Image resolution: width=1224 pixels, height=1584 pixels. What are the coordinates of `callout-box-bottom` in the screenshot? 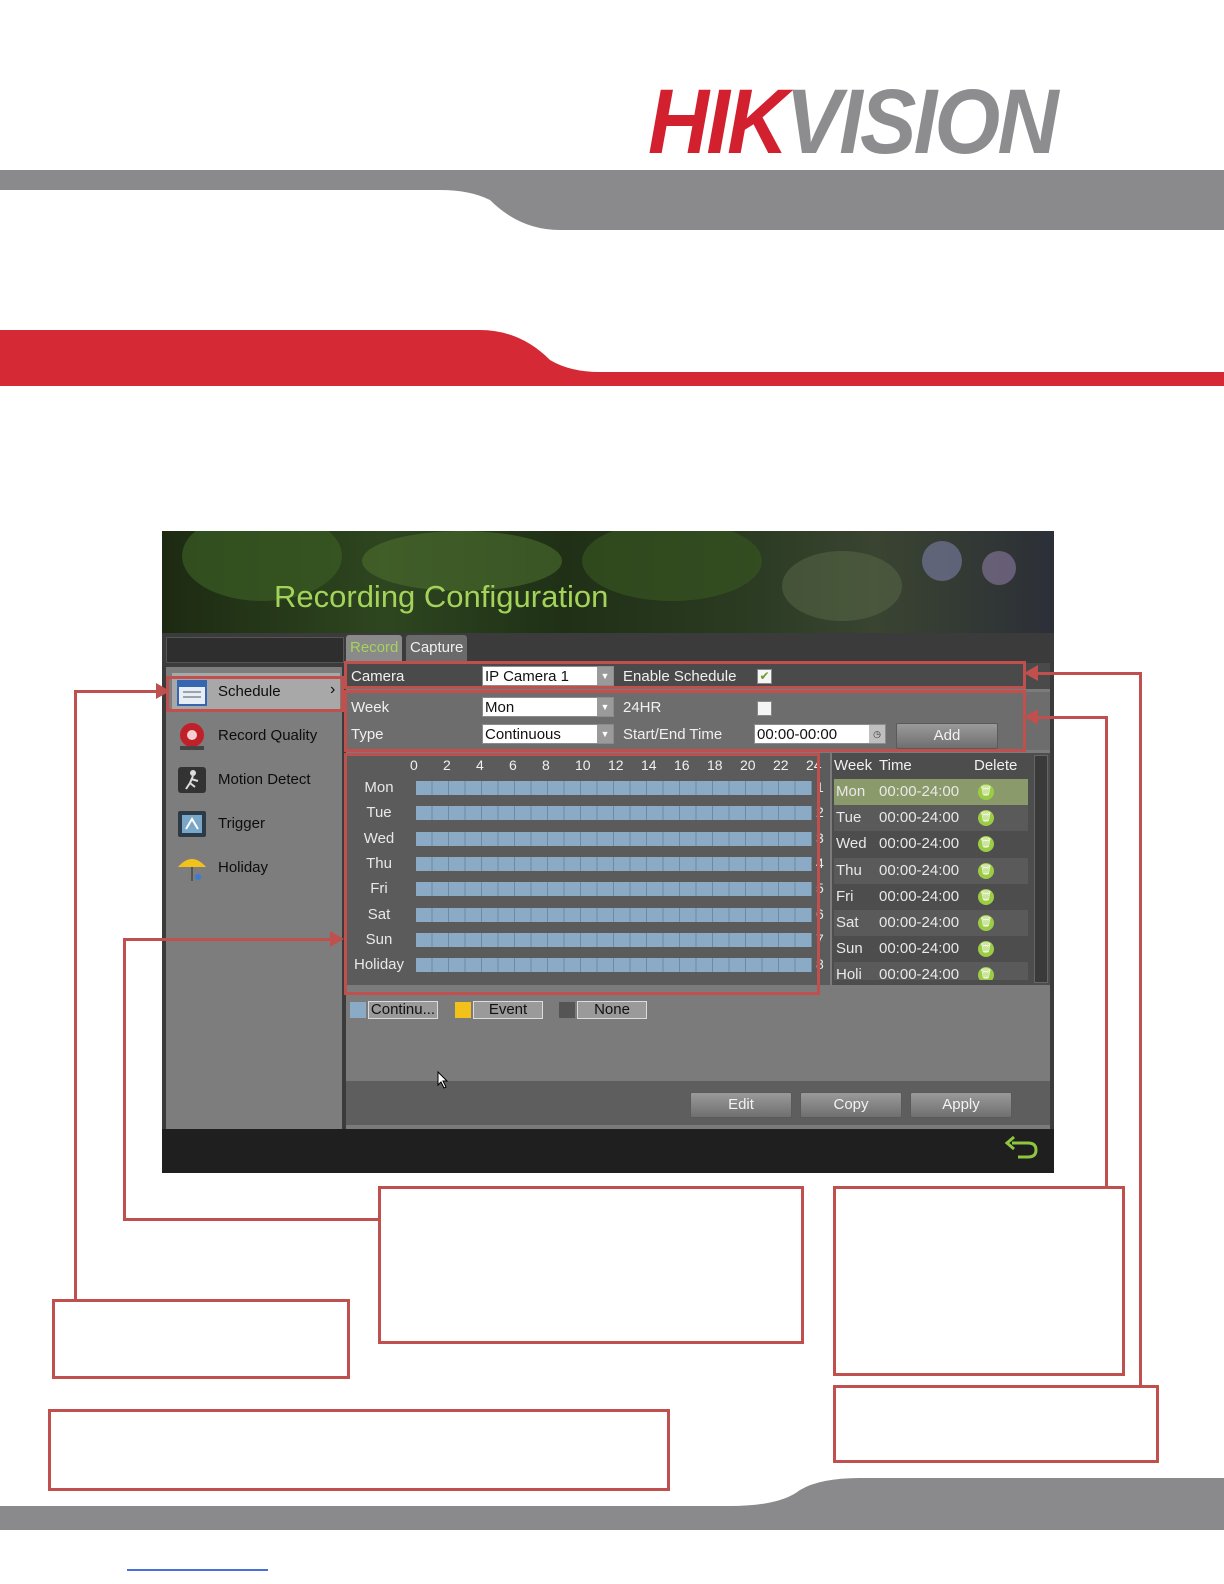 It's located at (359, 1450).